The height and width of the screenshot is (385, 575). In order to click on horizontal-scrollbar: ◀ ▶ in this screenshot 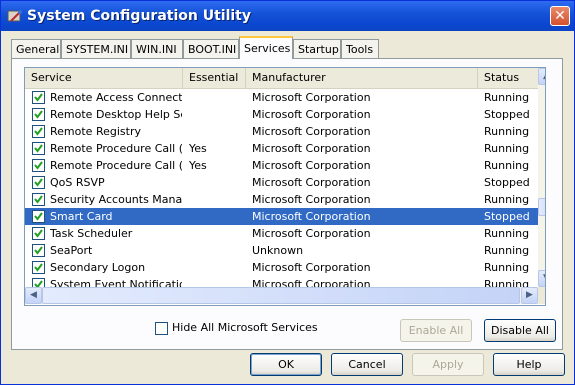, I will do `click(281, 295)`.